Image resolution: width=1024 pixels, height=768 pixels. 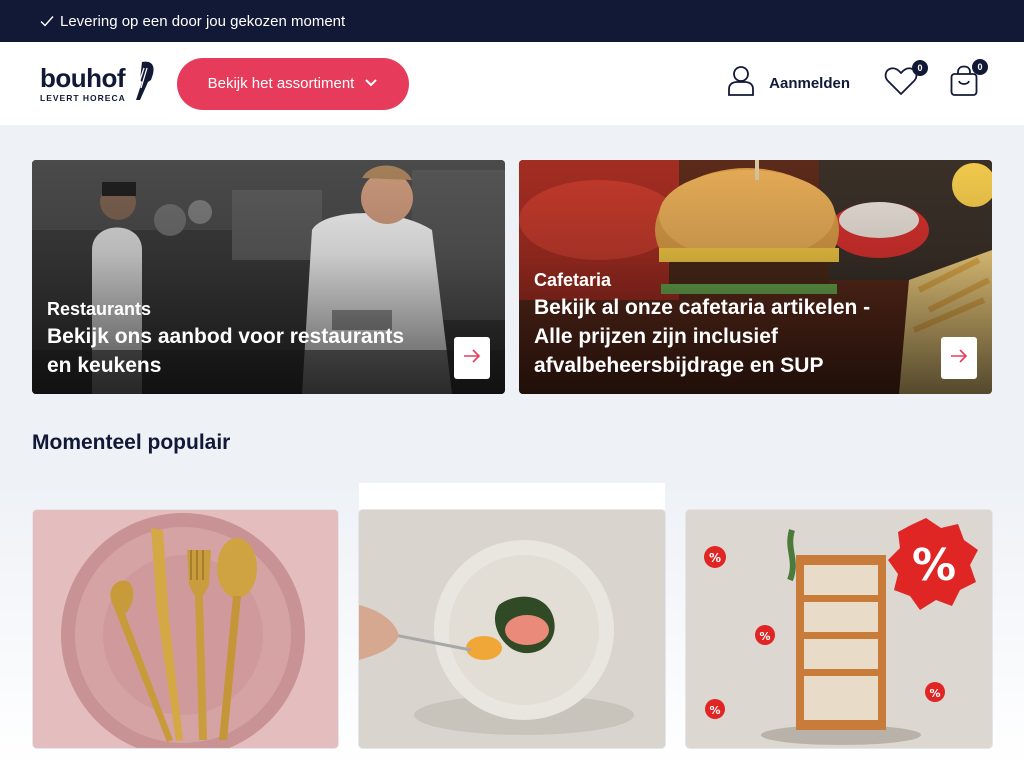 What do you see at coordinates (573, 280) in the screenshot?
I see `banner-category: Cafetaria` at bounding box center [573, 280].